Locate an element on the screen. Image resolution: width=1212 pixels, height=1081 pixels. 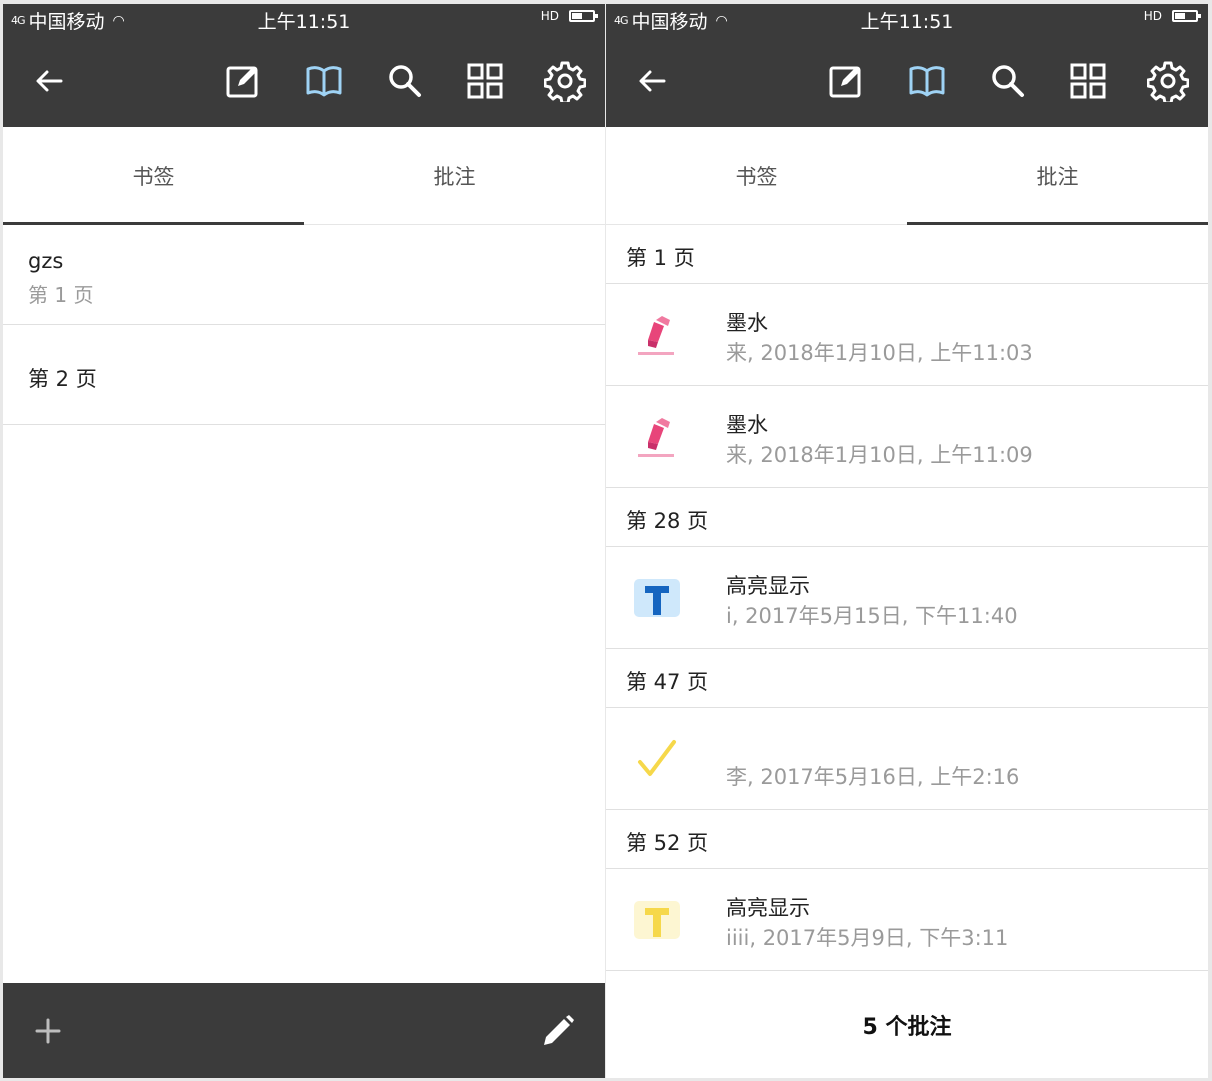
checkmark-icon is located at coordinates (657, 759).